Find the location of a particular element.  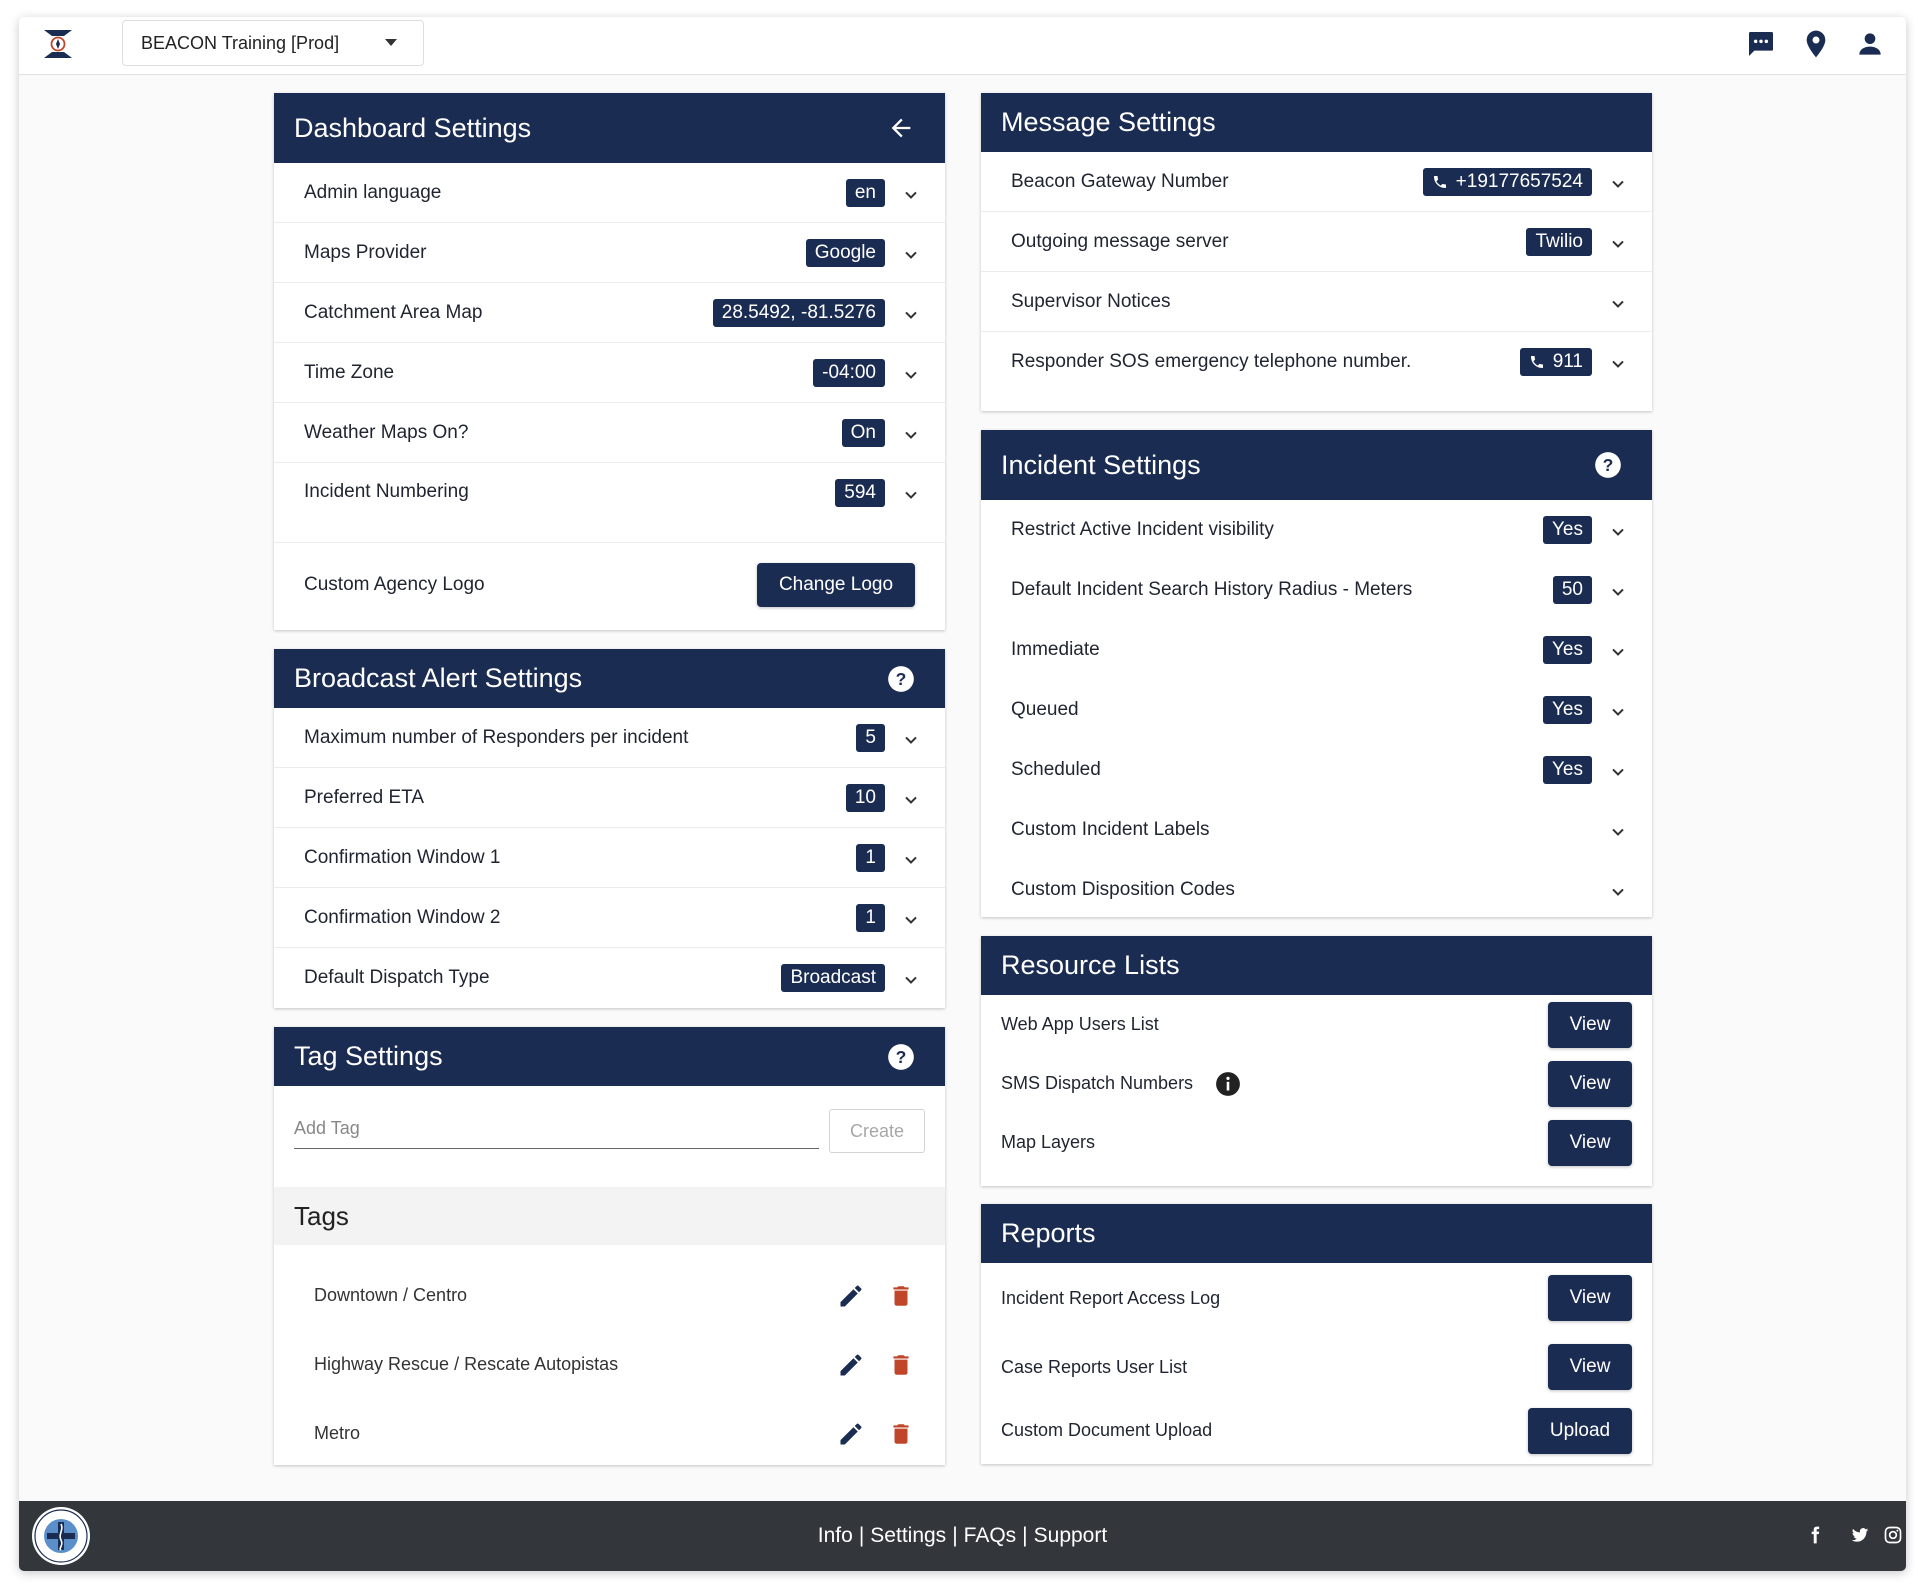

setting-row-admin-language: Admin language en is located at coordinates (609, 193).